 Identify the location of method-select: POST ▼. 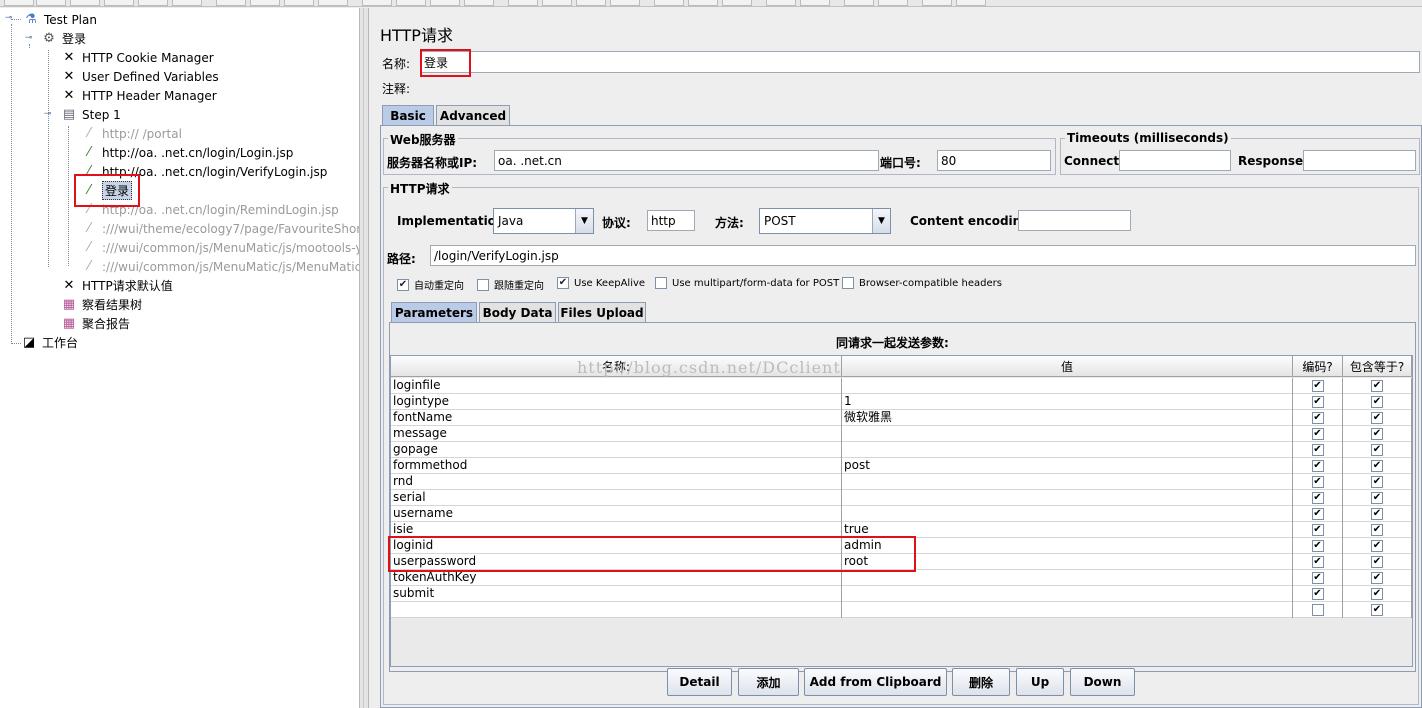
(825, 221).